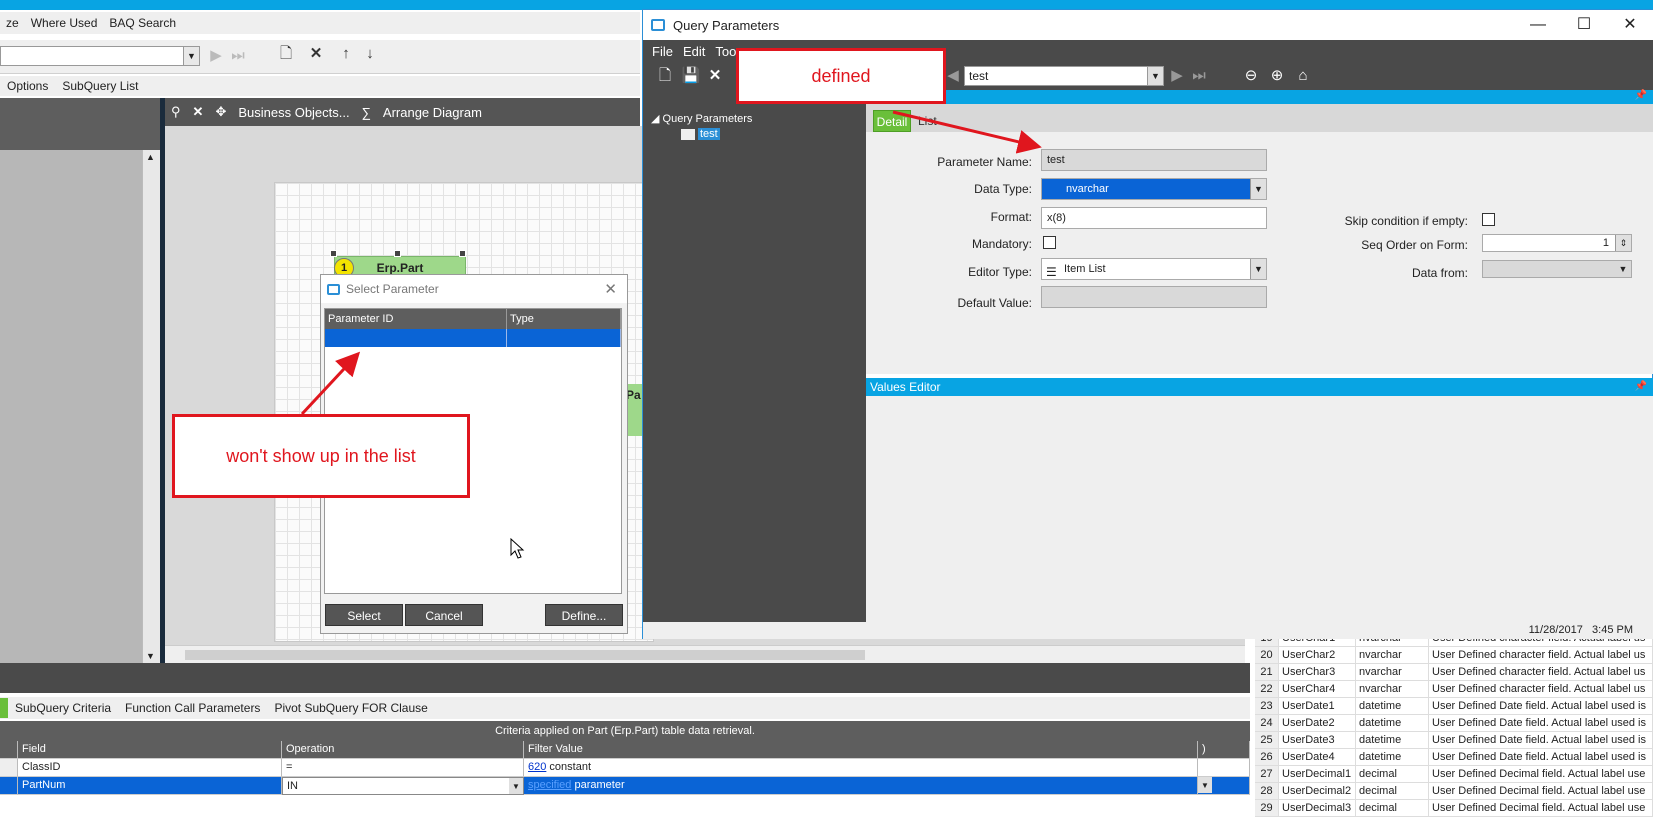 Image resolution: width=1653 pixels, height=817 pixels. Describe the element at coordinates (100, 56) in the screenshot. I see `query-nav-combo: ▼` at that location.